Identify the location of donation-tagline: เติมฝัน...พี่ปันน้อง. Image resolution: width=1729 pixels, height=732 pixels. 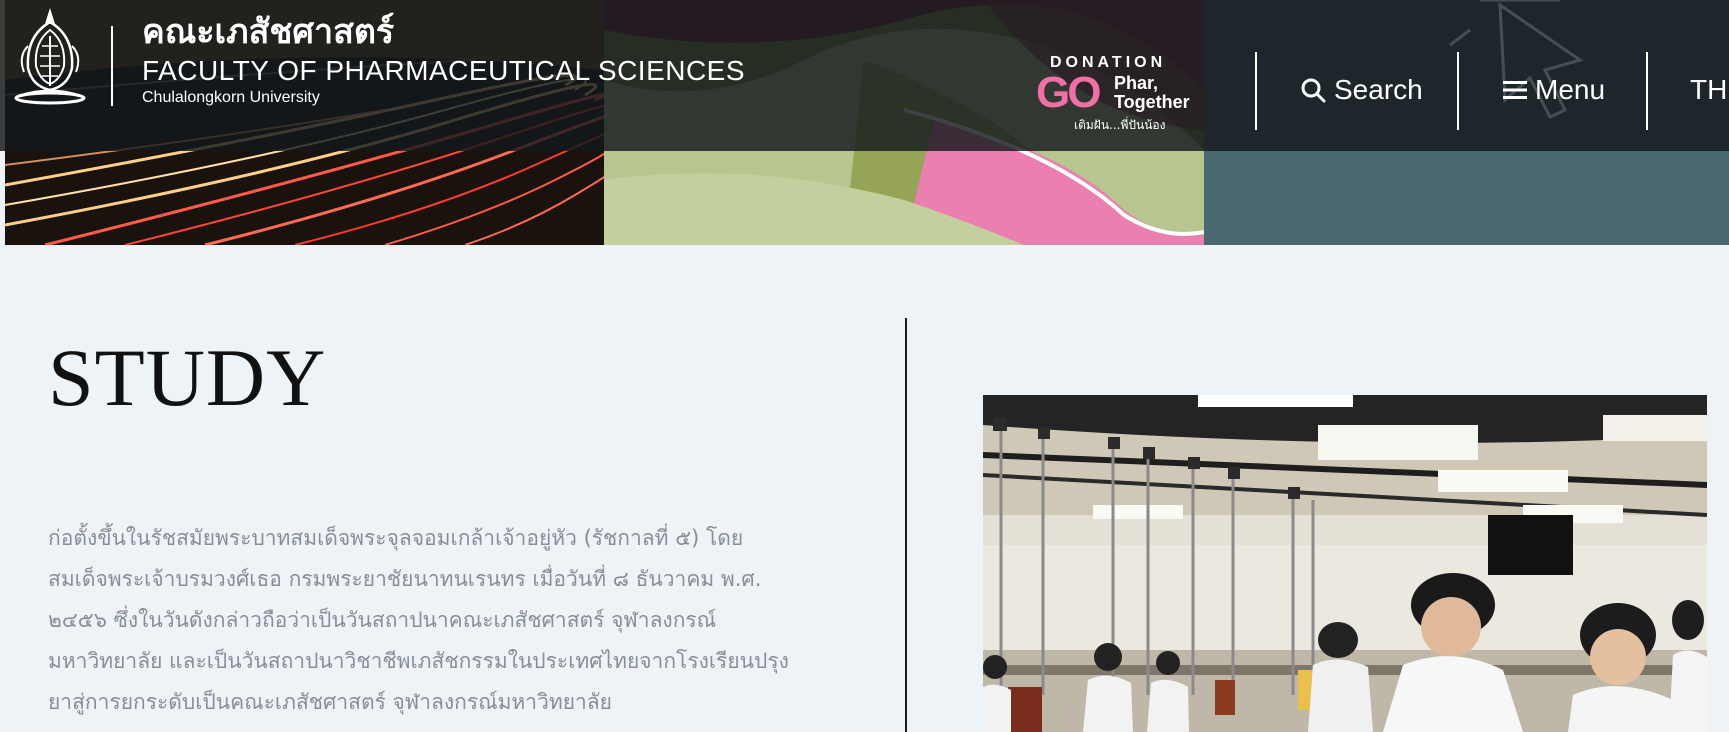
(1120, 125).